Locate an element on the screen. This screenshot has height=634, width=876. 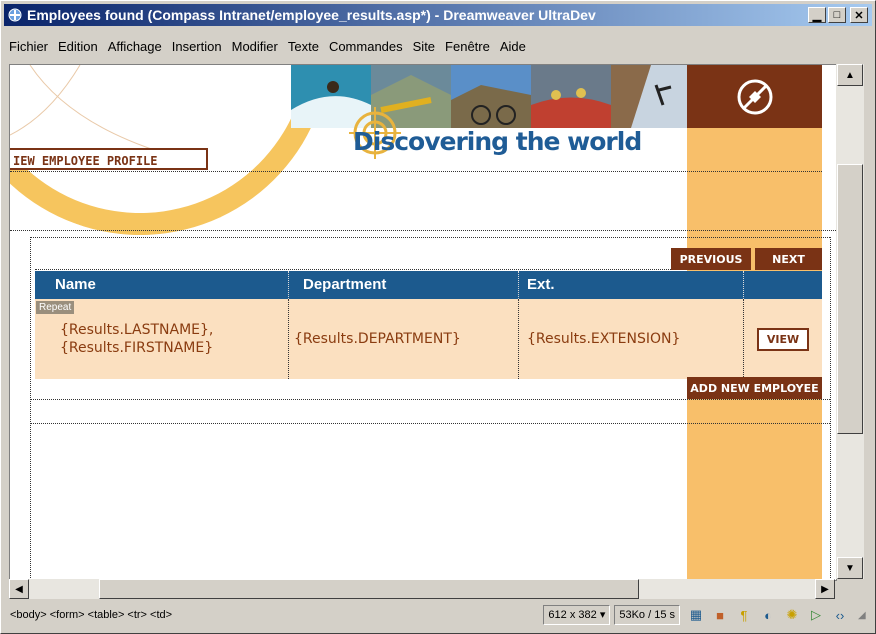
scroll-up-button: ▲ is located at coordinates (850, 75).